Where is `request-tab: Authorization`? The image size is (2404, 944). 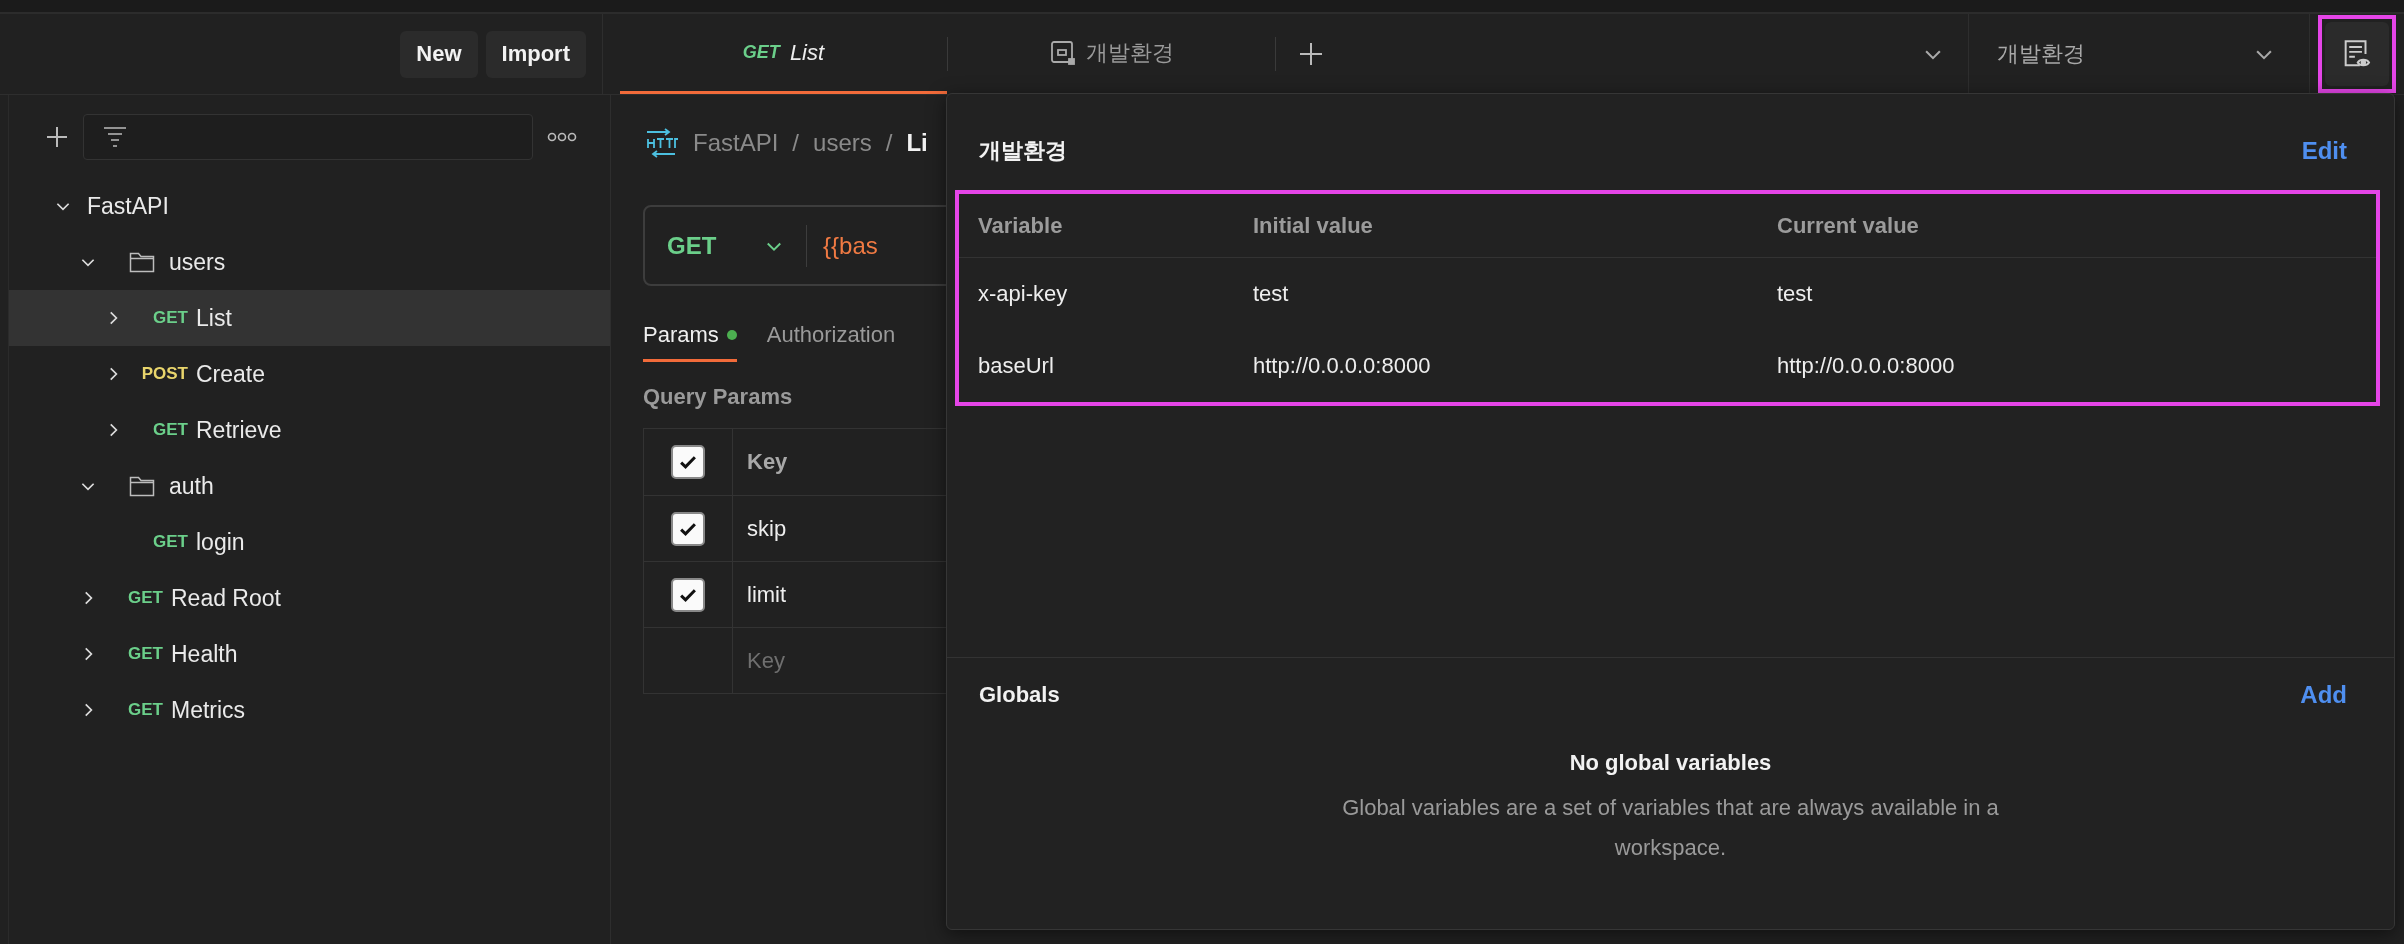
request-tab: Authorization is located at coordinates (831, 336).